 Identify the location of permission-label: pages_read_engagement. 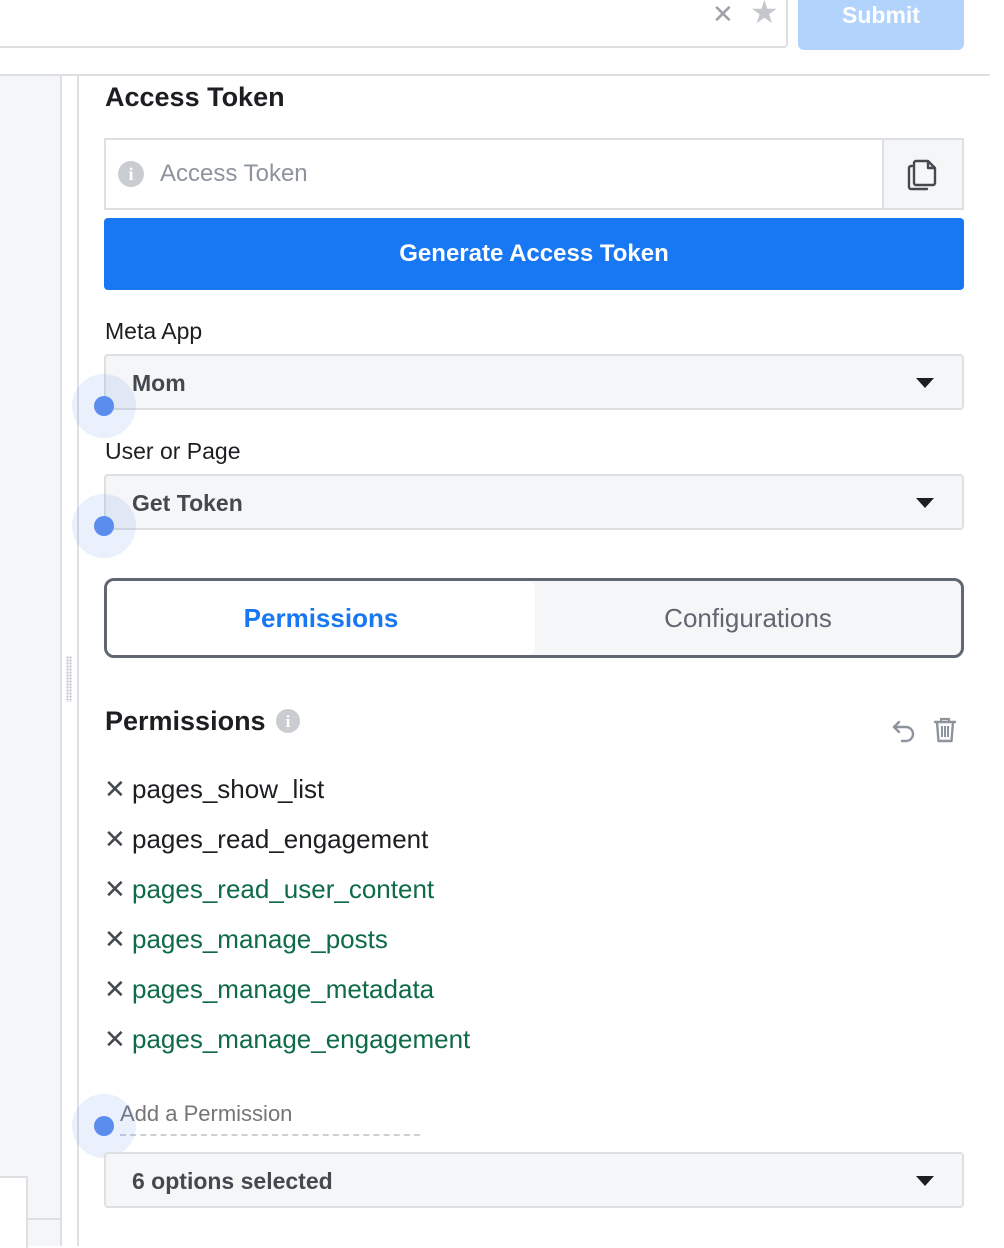
(280, 838).